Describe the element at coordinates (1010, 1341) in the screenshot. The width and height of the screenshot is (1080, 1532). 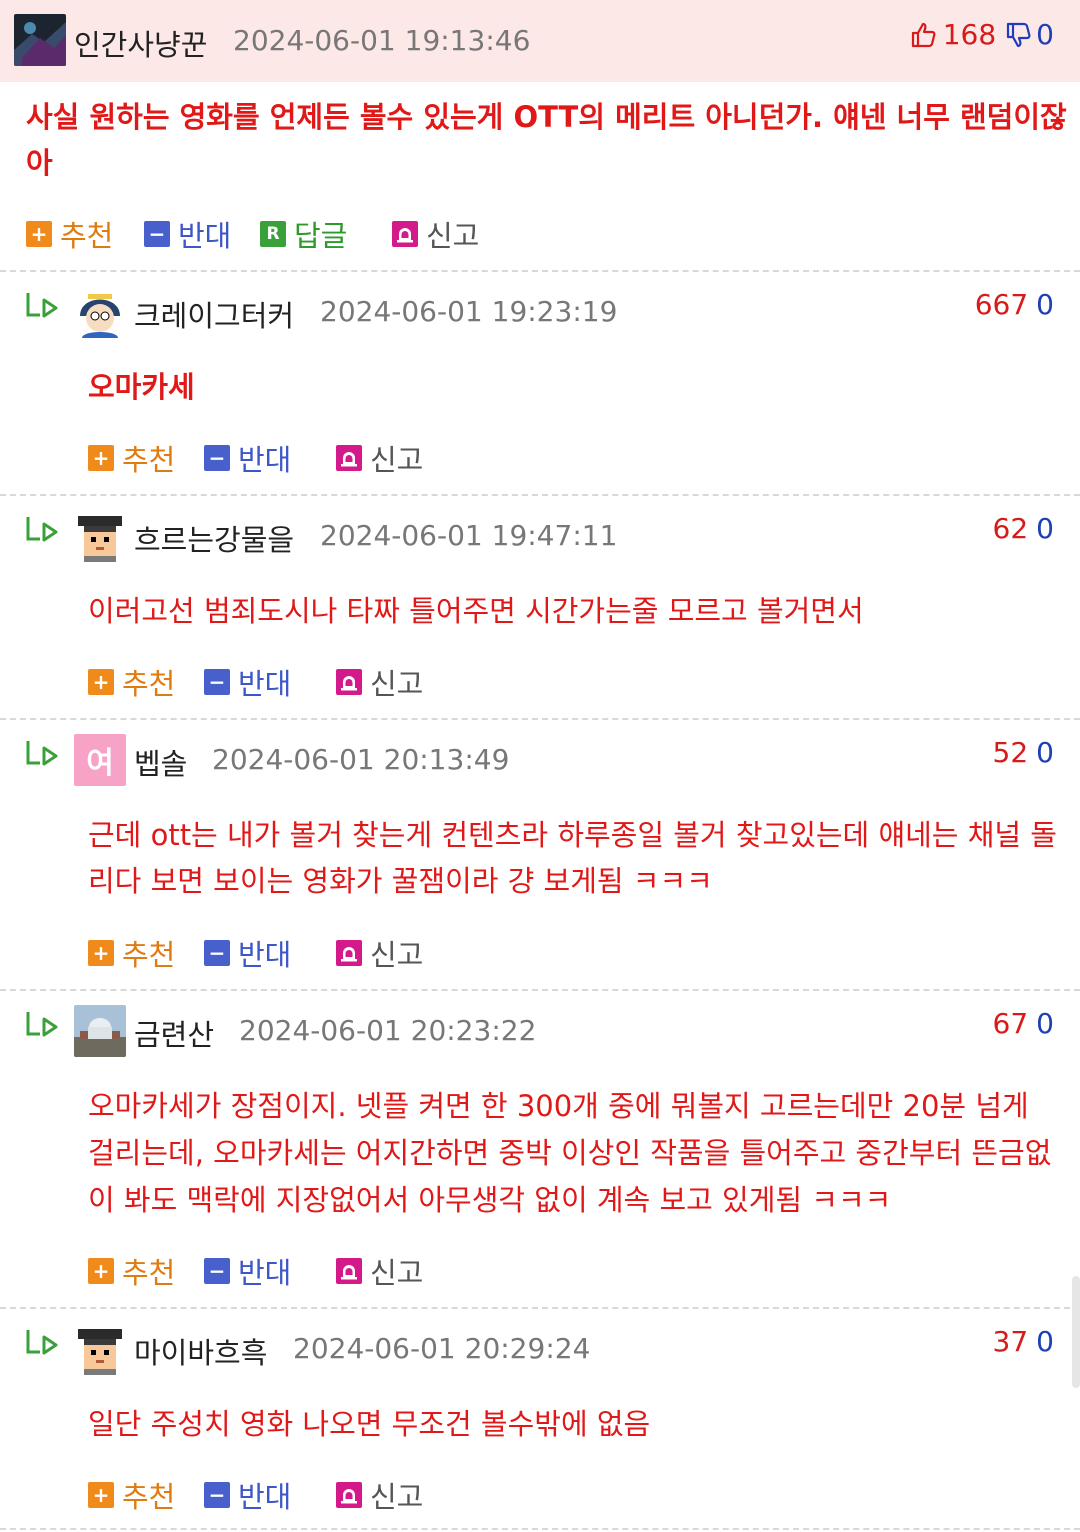
I see `comment-upvote-count: 37` at that location.